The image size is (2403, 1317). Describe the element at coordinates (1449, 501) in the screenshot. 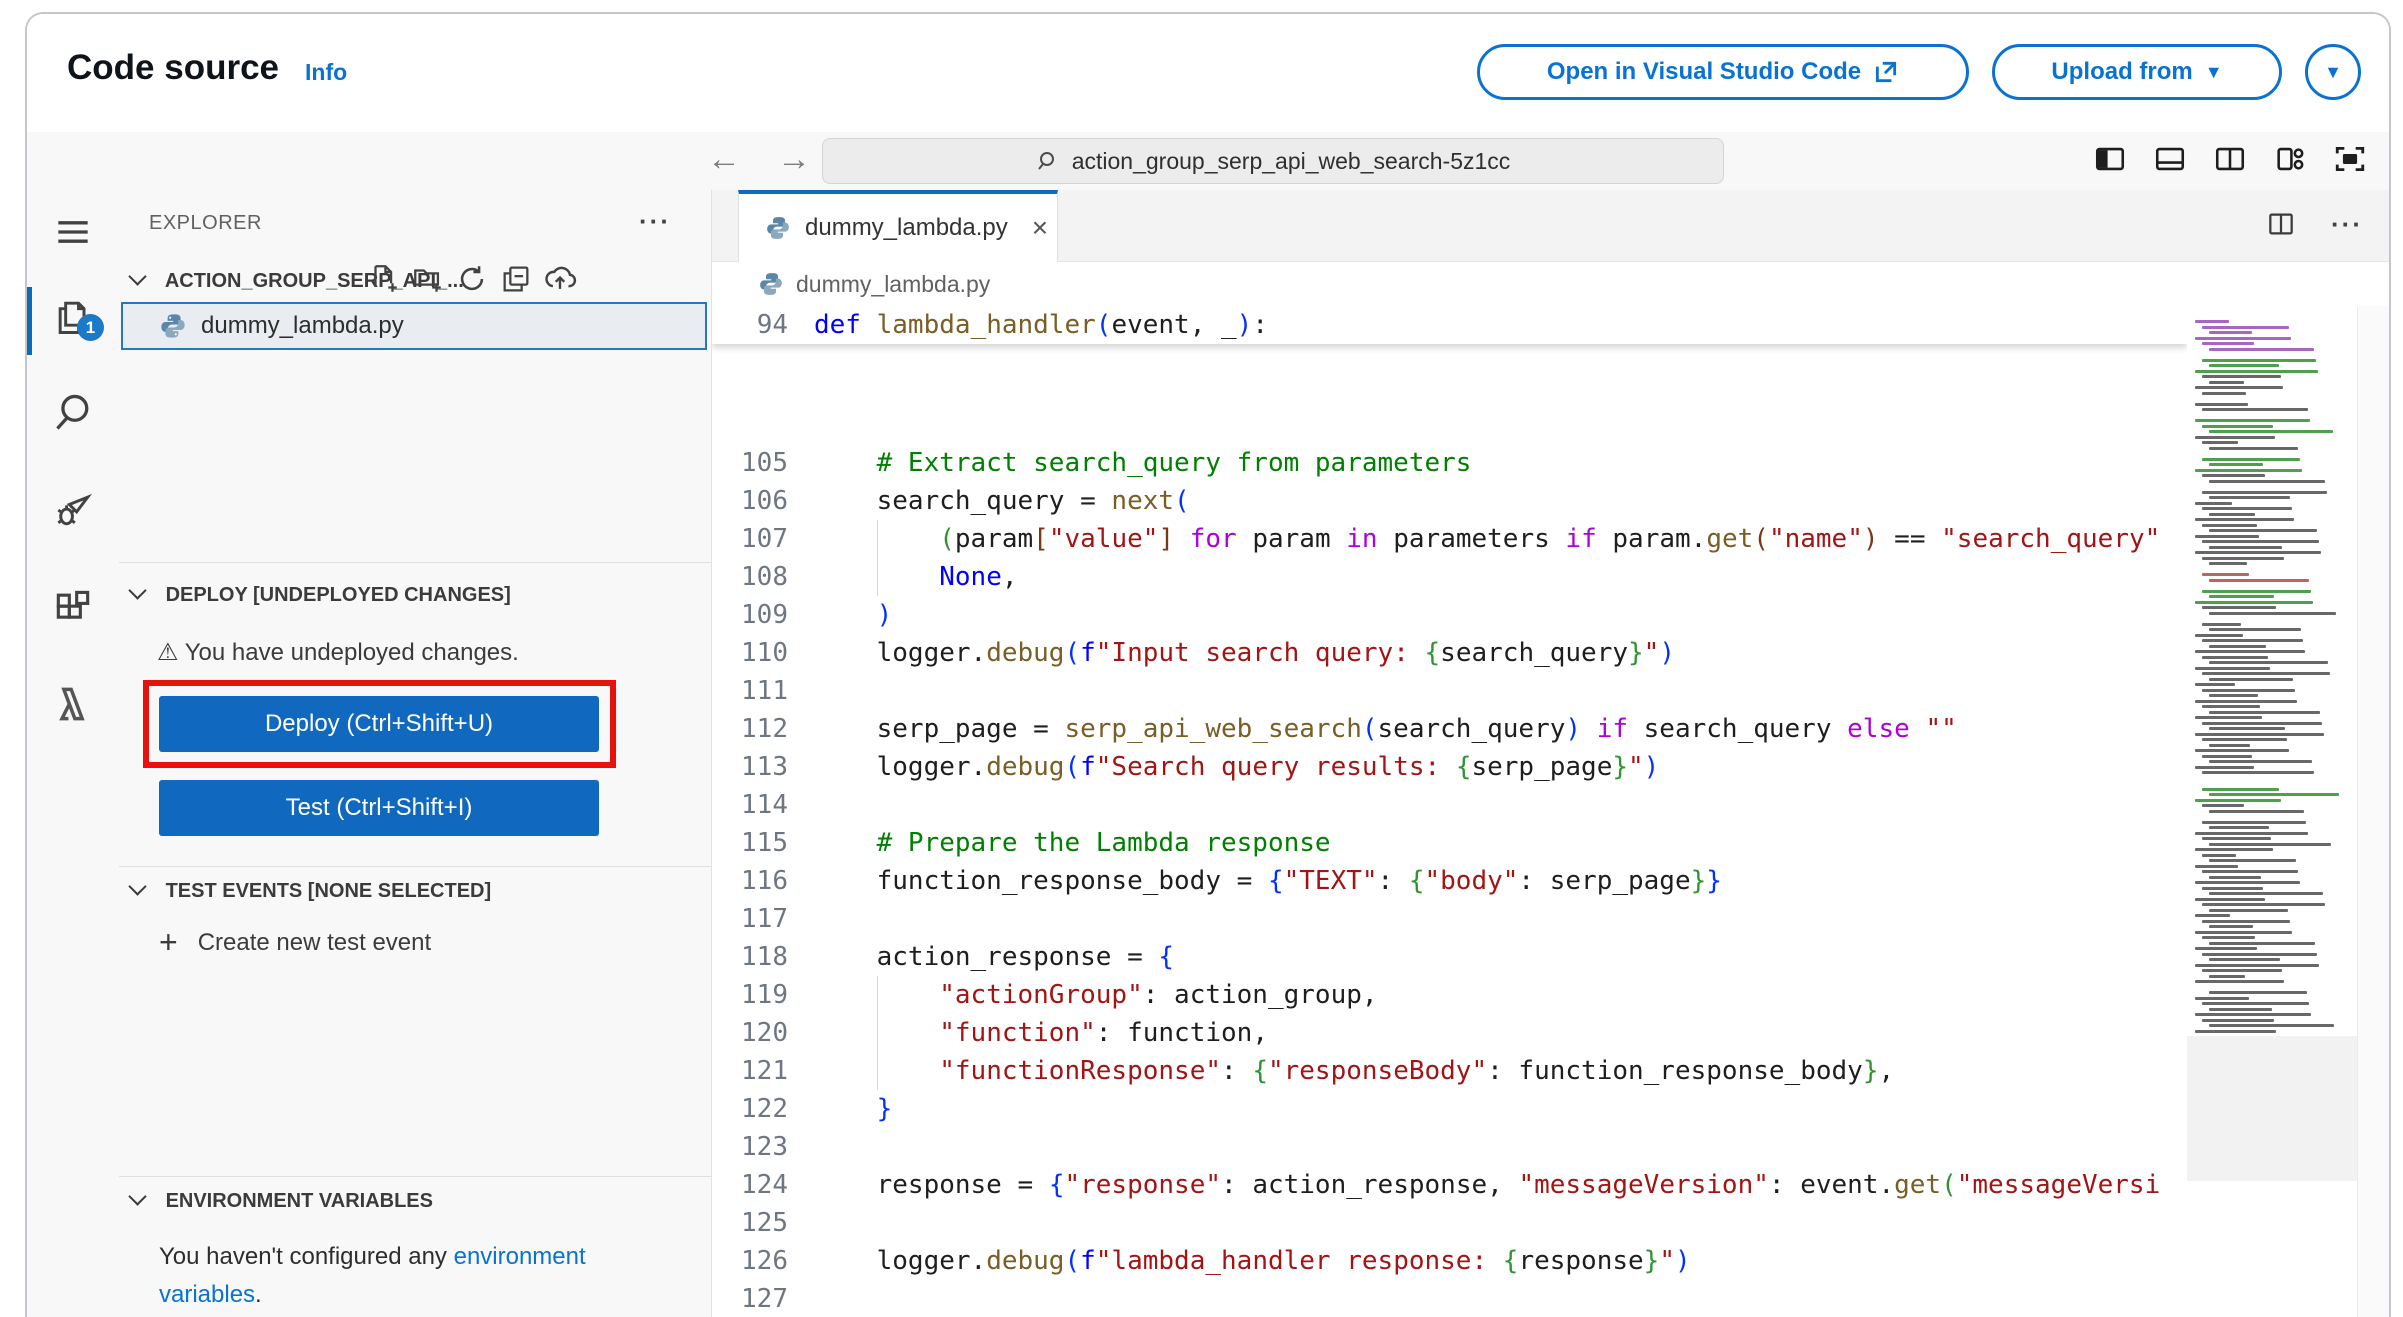

I see `code-line-106: 106 search_query = next(` at that location.